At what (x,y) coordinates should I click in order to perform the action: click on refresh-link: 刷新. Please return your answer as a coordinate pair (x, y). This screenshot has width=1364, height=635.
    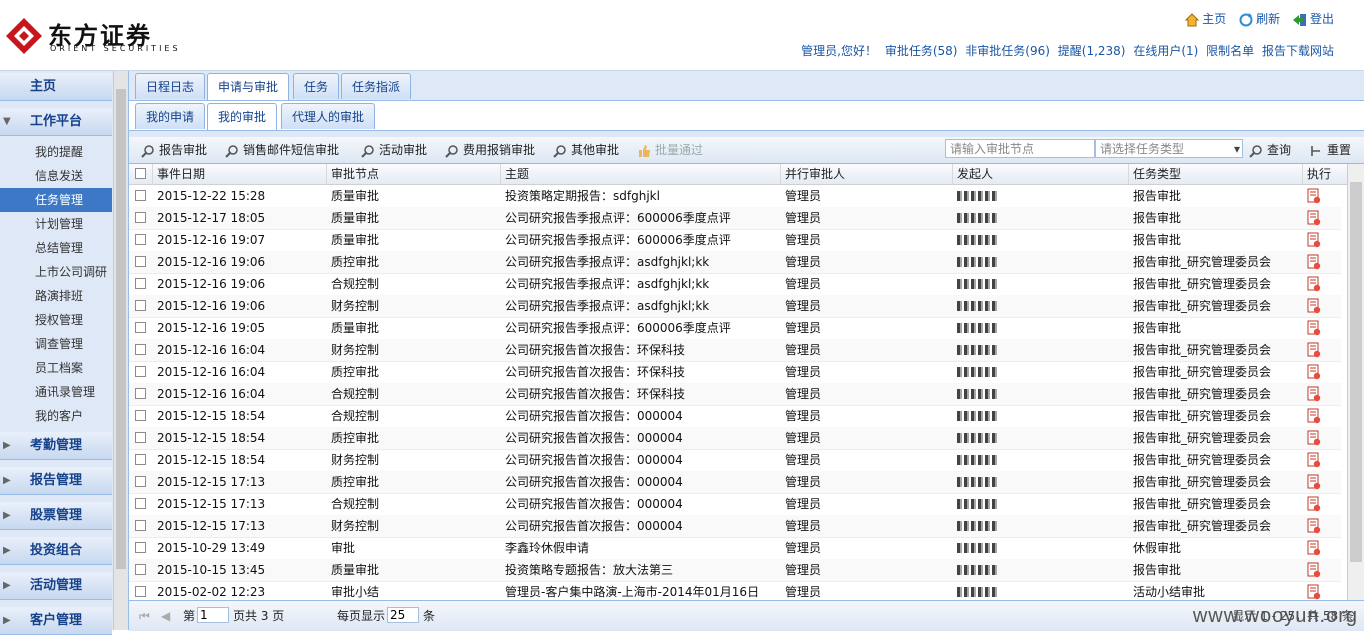
    Looking at the image, I should click on (1259, 19).